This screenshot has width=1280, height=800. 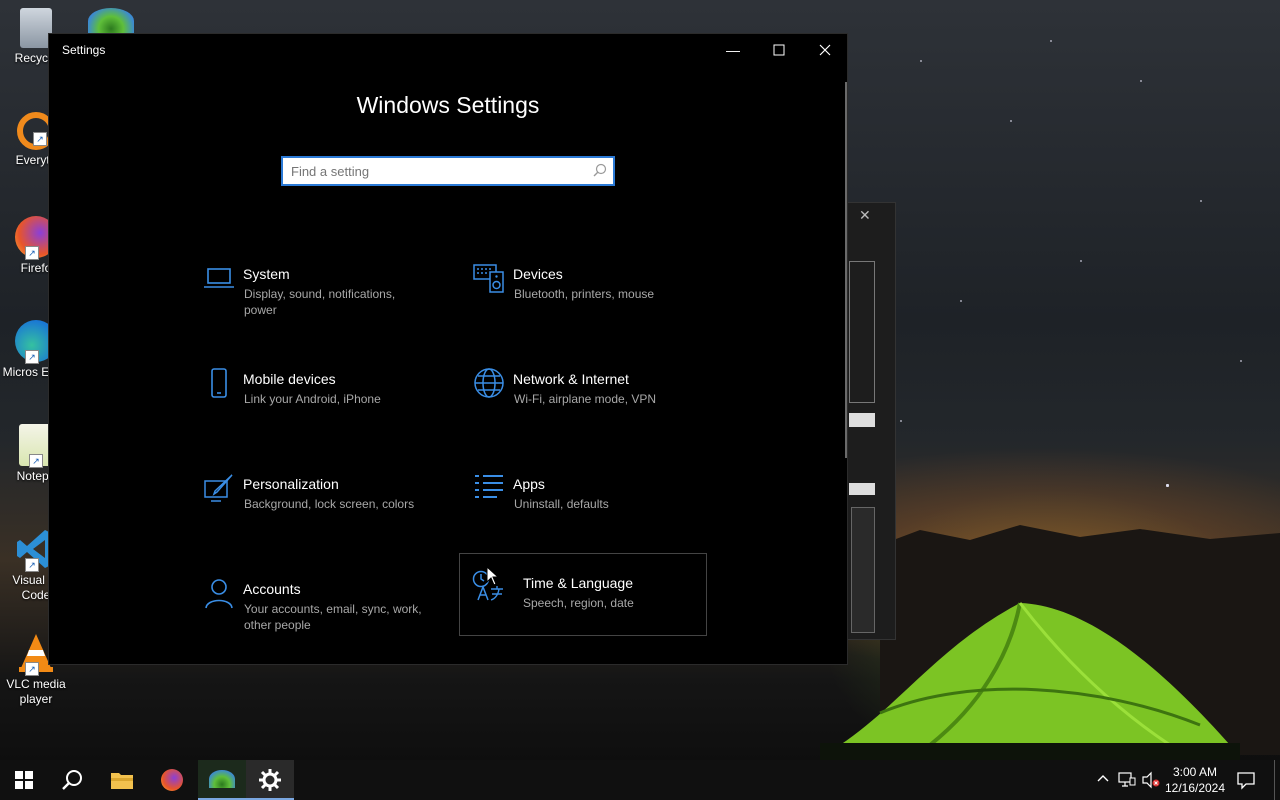 What do you see at coordinates (1103, 781) in the screenshot?
I see `chevron-up-icon` at bounding box center [1103, 781].